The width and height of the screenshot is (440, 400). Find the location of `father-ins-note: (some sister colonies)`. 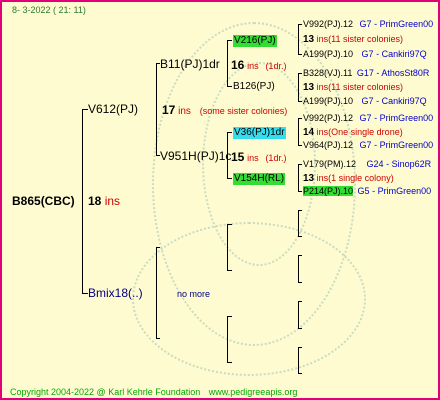

father-ins-note: (some sister colonies) is located at coordinates (243, 111).